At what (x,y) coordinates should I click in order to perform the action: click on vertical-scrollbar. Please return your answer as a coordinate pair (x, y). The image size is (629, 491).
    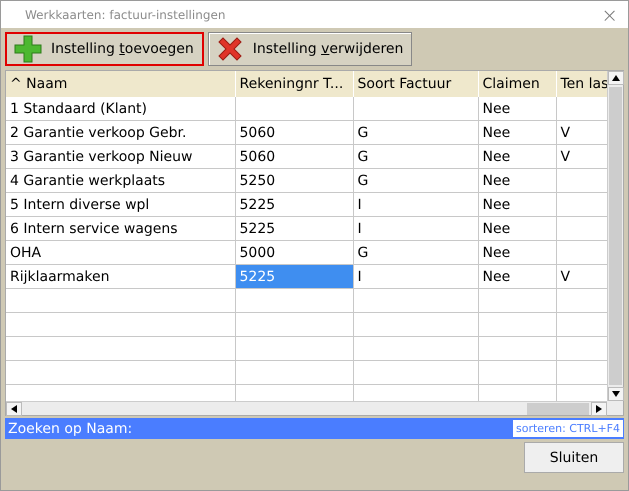
    Looking at the image, I should click on (615, 236).